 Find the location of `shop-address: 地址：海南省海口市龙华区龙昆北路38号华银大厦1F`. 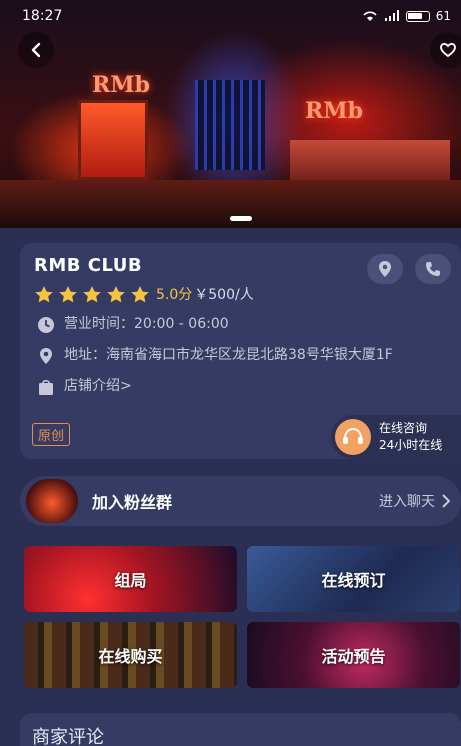

shop-address: 地址：海南省海口市龙华区龙昆北路38号华银大厦1F is located at coordinates (228, 355).